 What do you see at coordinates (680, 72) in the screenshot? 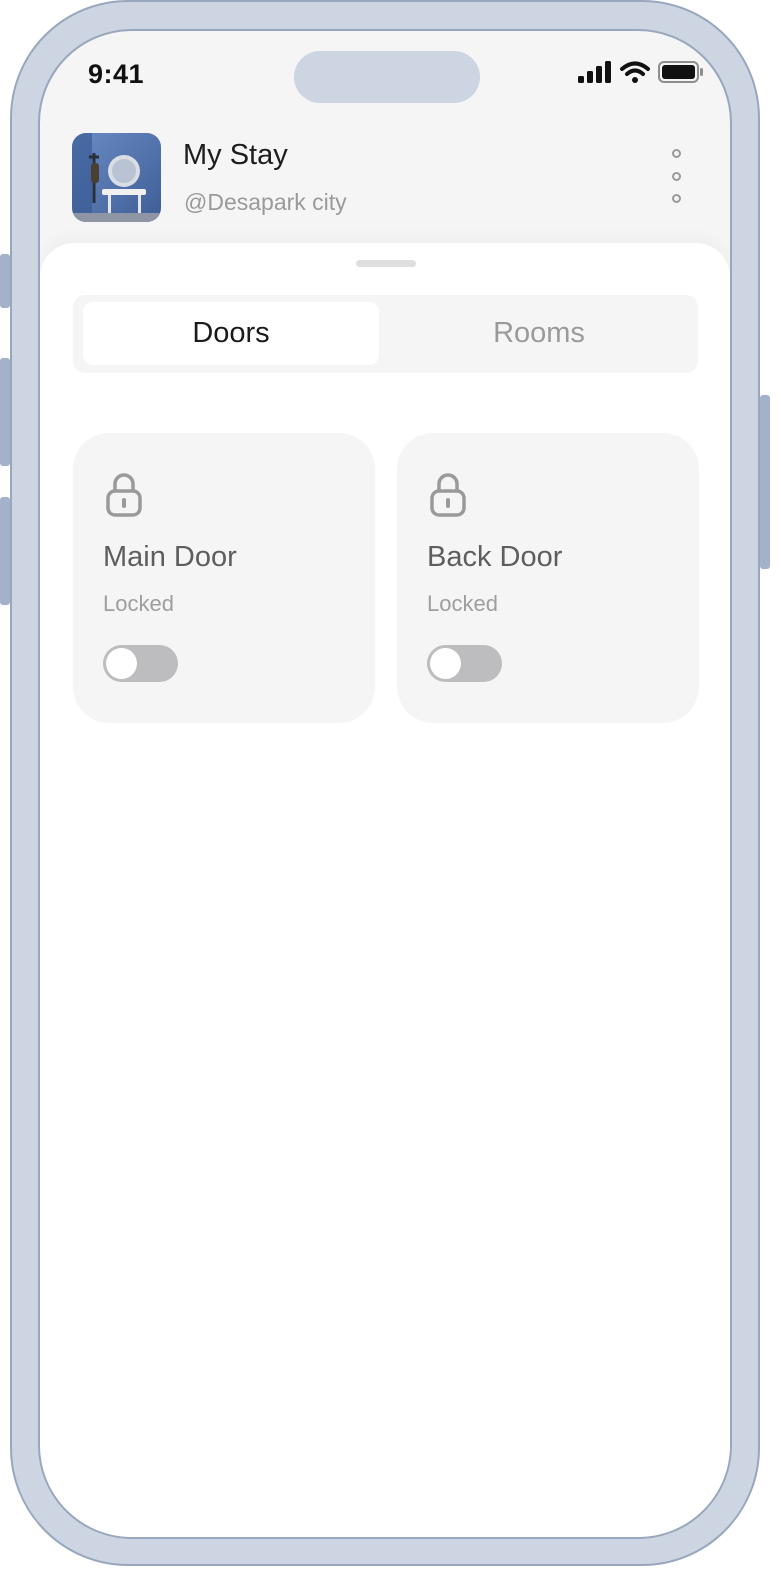
I see `battery-icon` at bounding box center [680, 72].